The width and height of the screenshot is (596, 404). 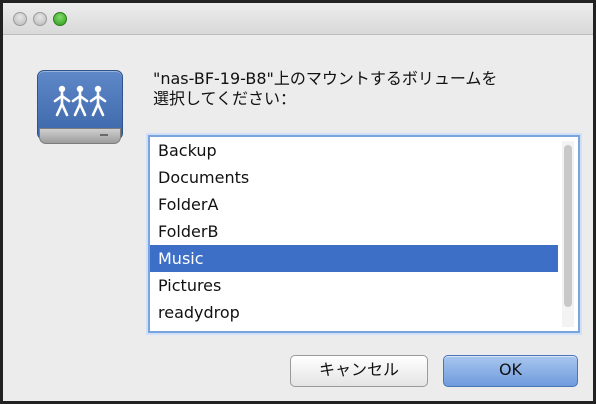 I want to click on prompt-line-1: "nas-BF-19-B8"上のマウントするボリュームを, so click(x=325, y=78).